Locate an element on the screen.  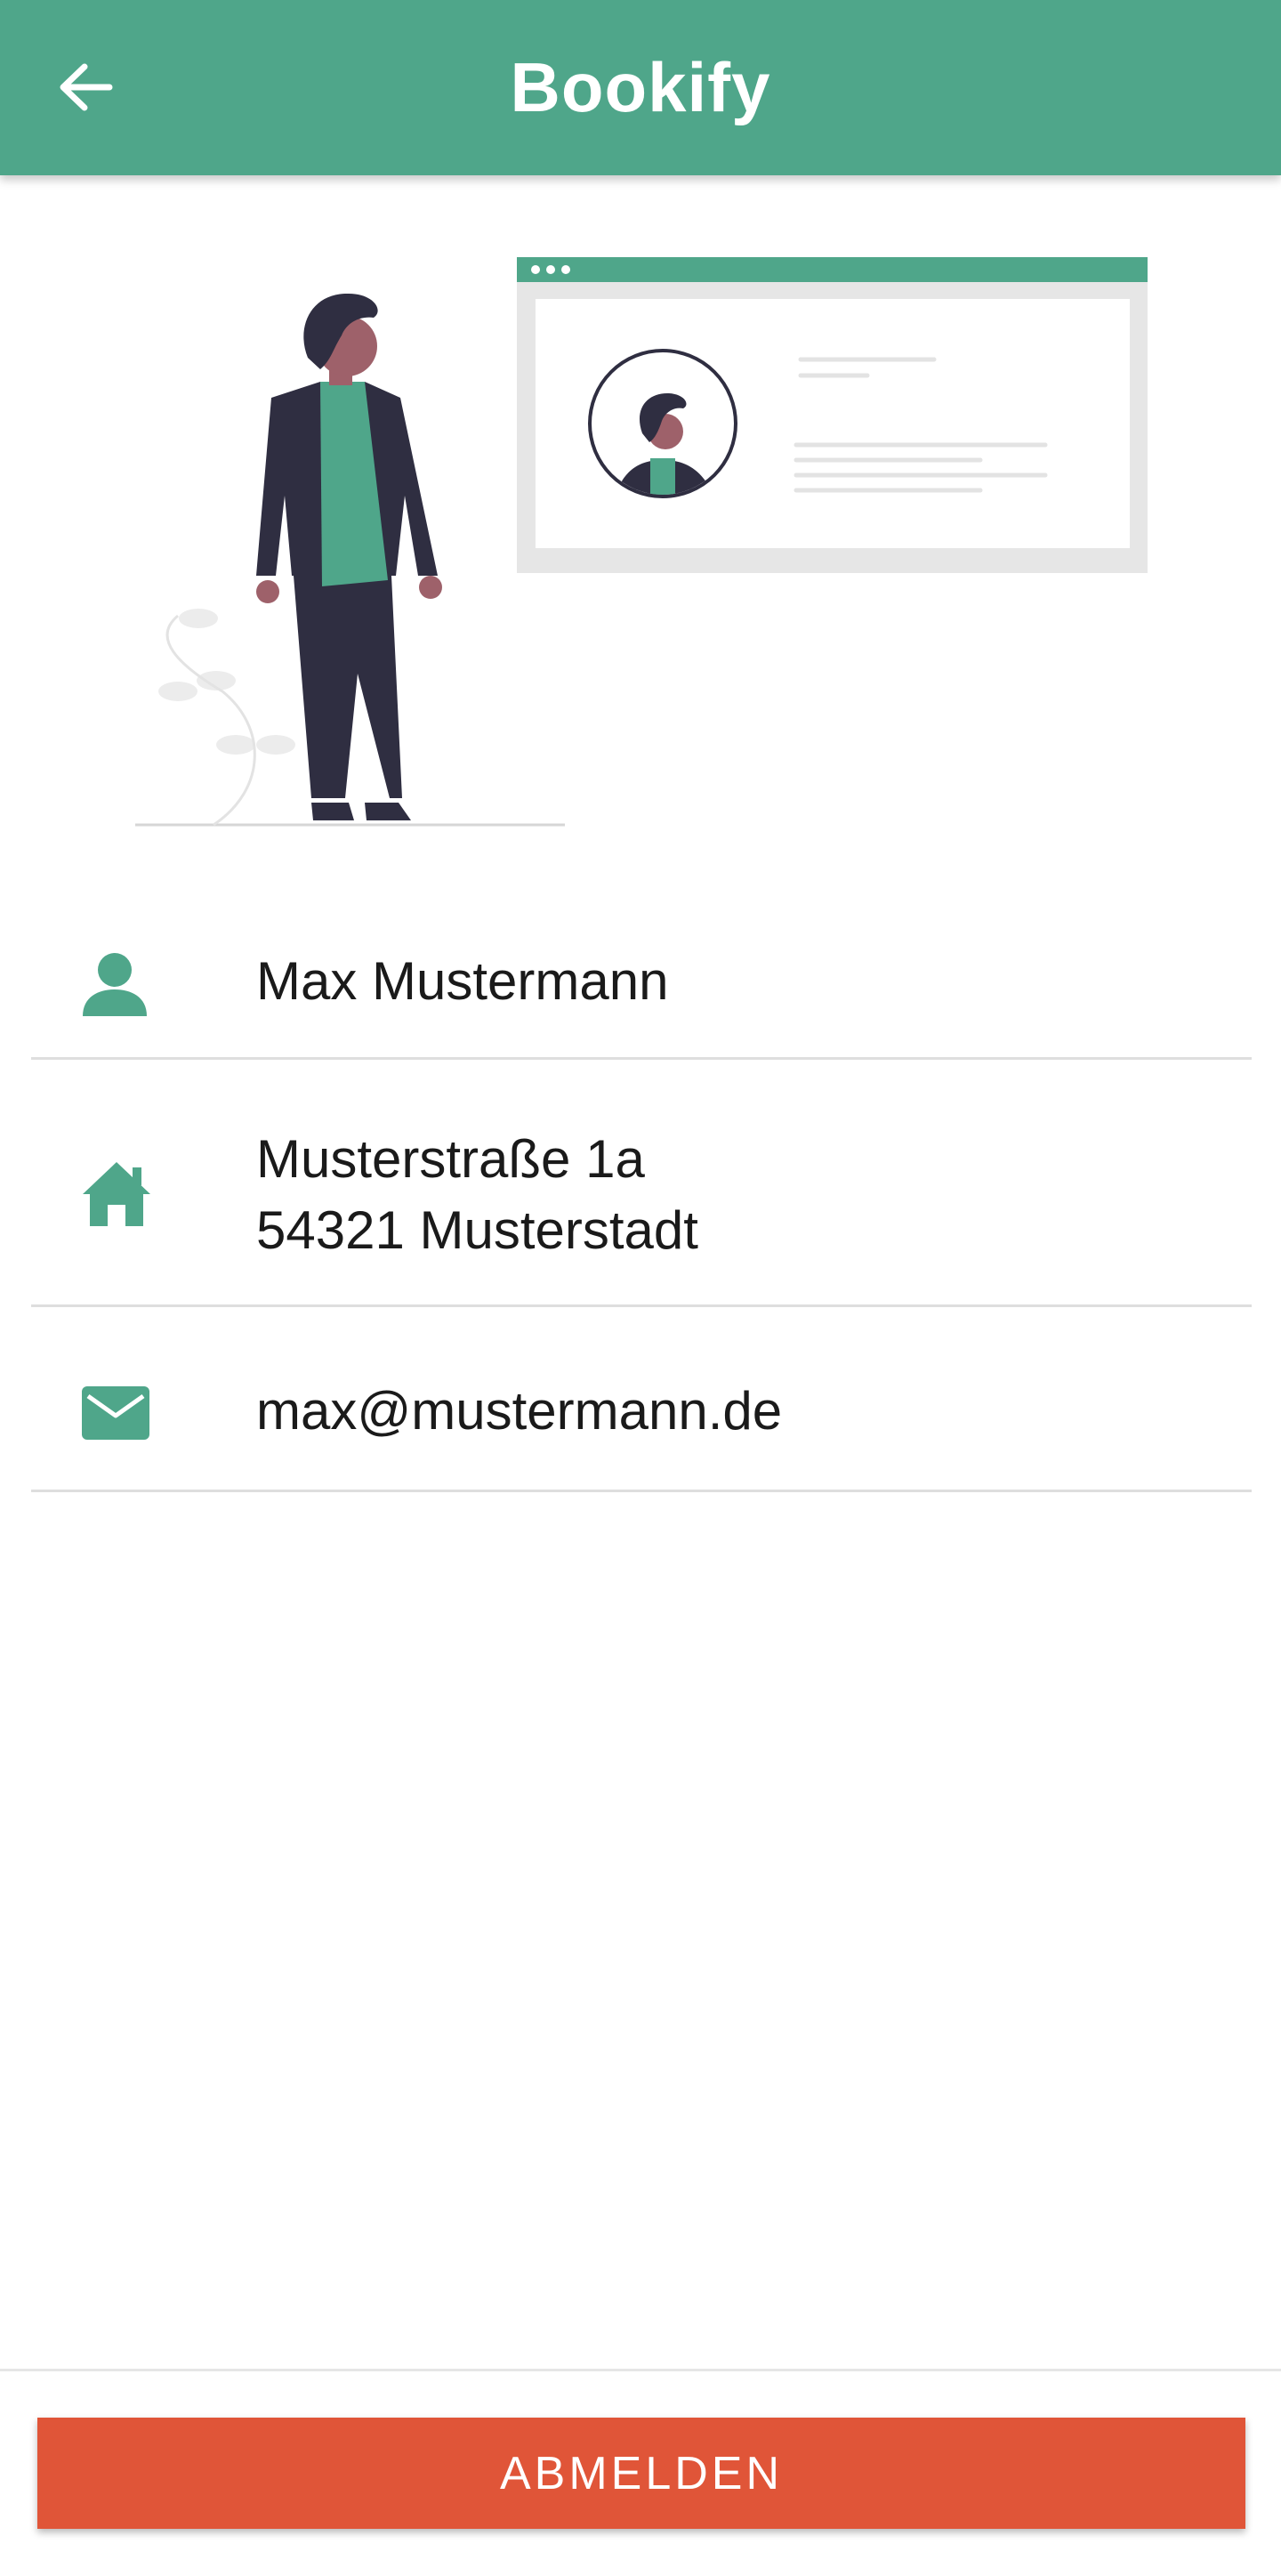
user-email: max@mustermann.de is located at coordinates (519, 1411).